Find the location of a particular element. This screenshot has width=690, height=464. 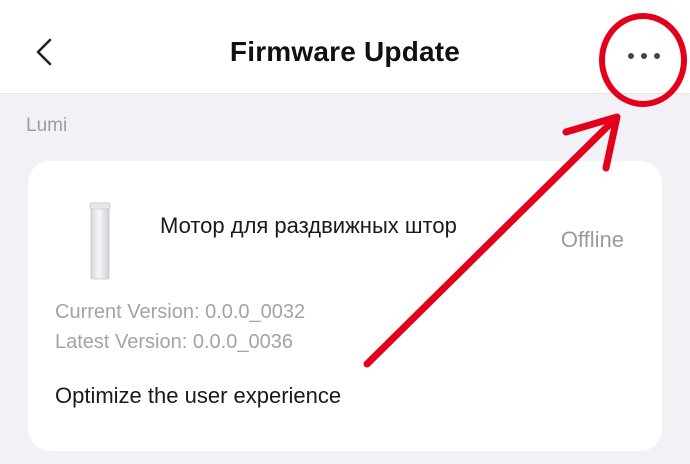

more-horizontal-icon is located at coordinates (644, 56).